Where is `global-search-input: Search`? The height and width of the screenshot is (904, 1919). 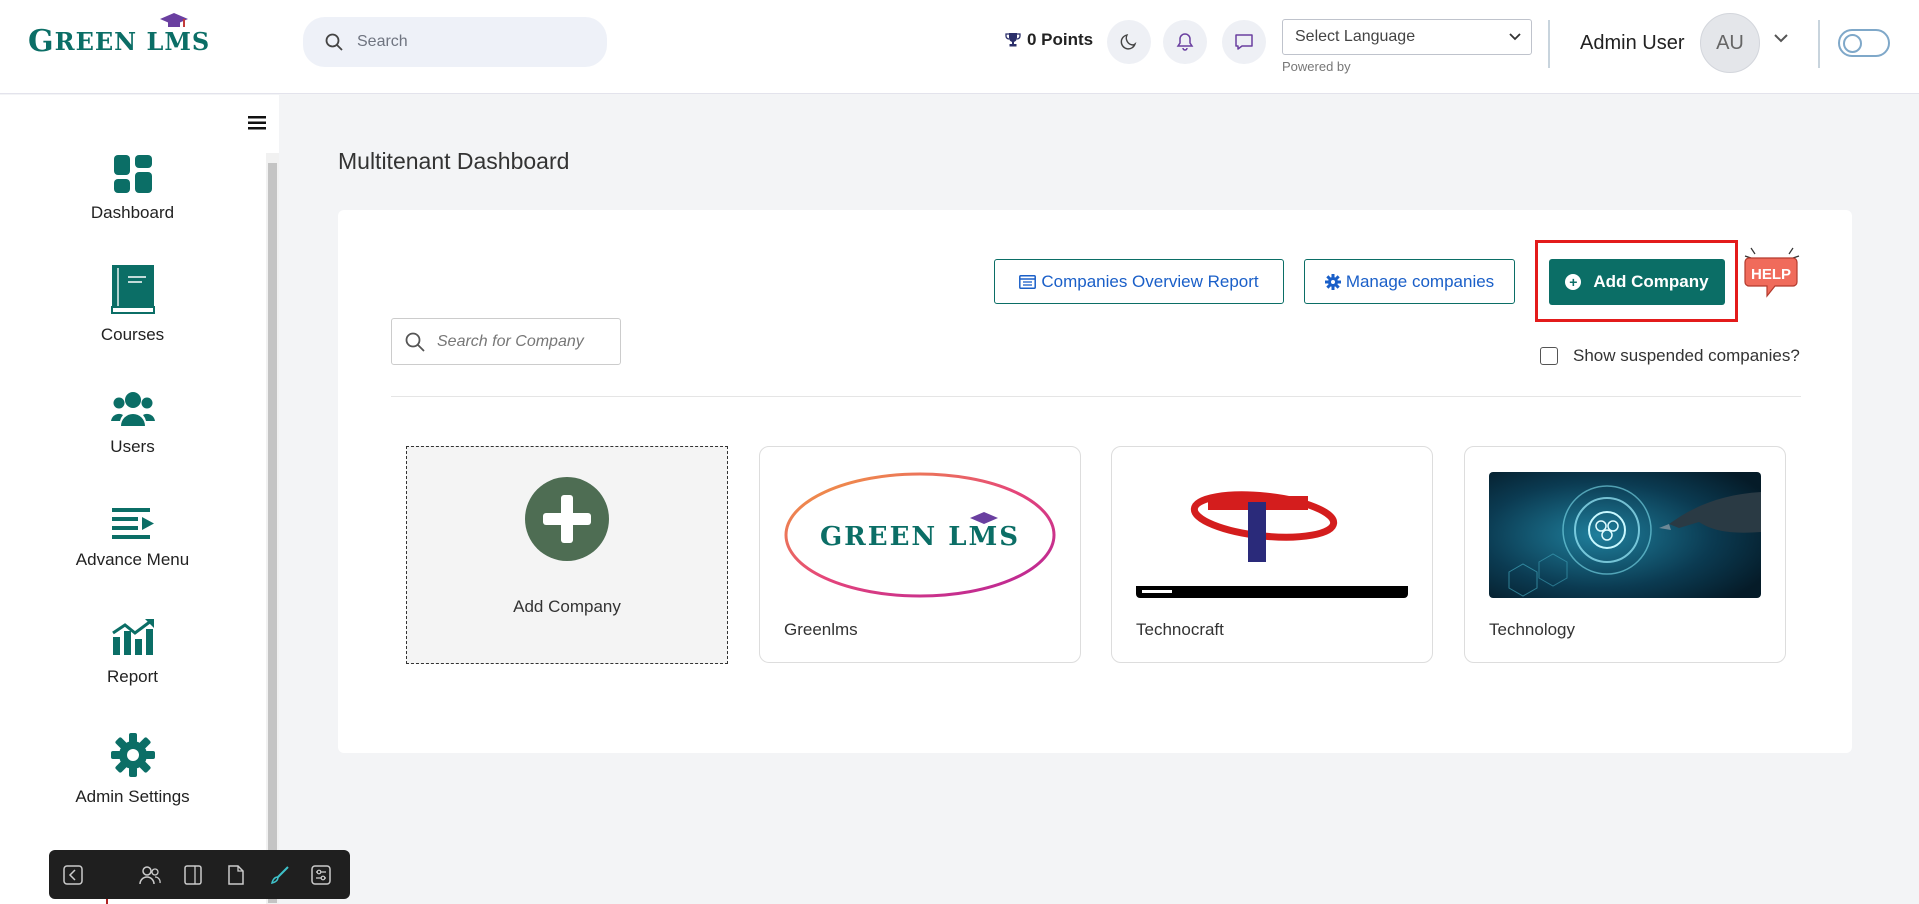
global-search-input: Search is located at coordinates (455, 42).